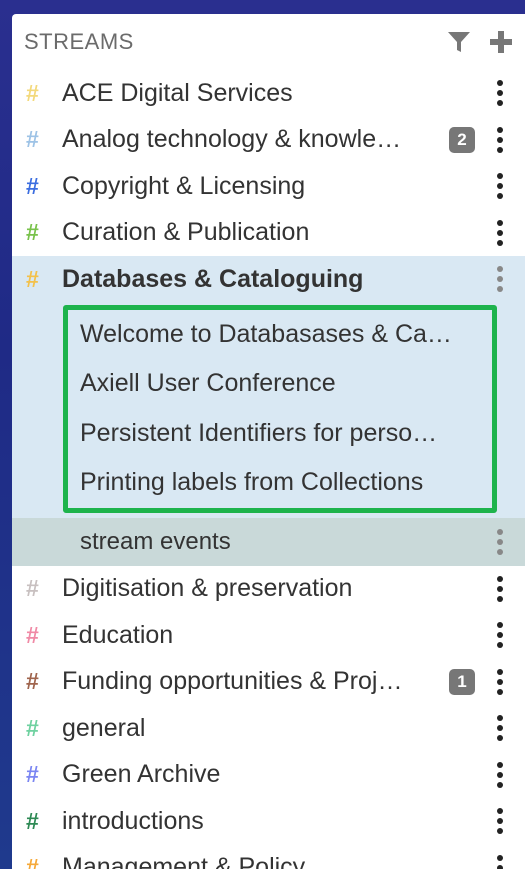 This screenshot has width=525, height=869. What do you see at coordinates (186, 232) in the screenshot?
I see `stream-name: Curation & Publication` at bounding box center [186, 232].